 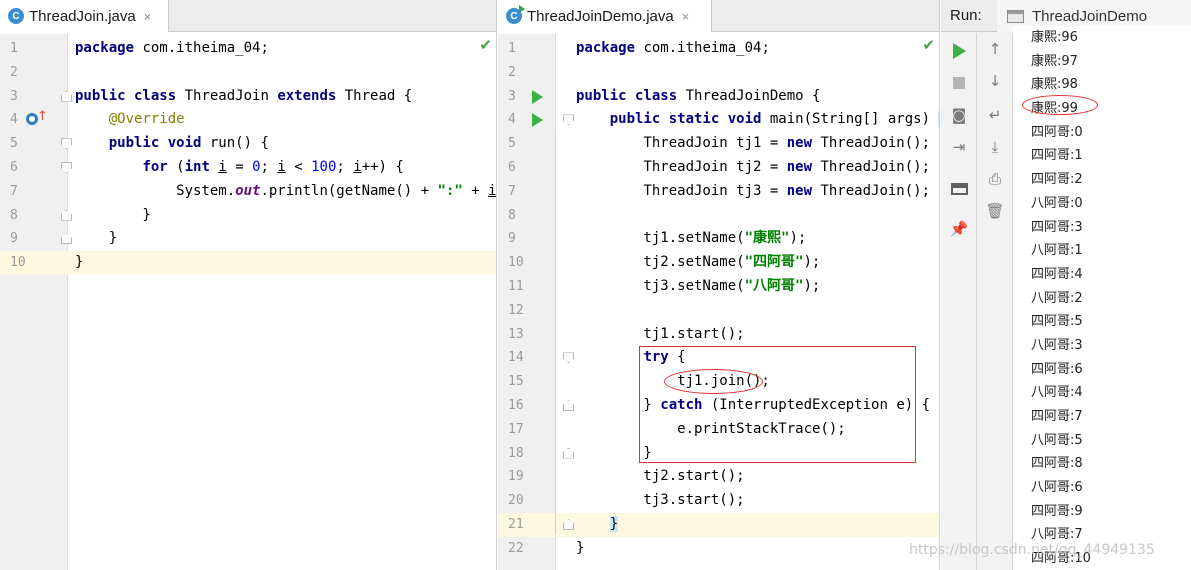 I want to click on override-arrow-icon: ↑, so click(x=42, y=117).